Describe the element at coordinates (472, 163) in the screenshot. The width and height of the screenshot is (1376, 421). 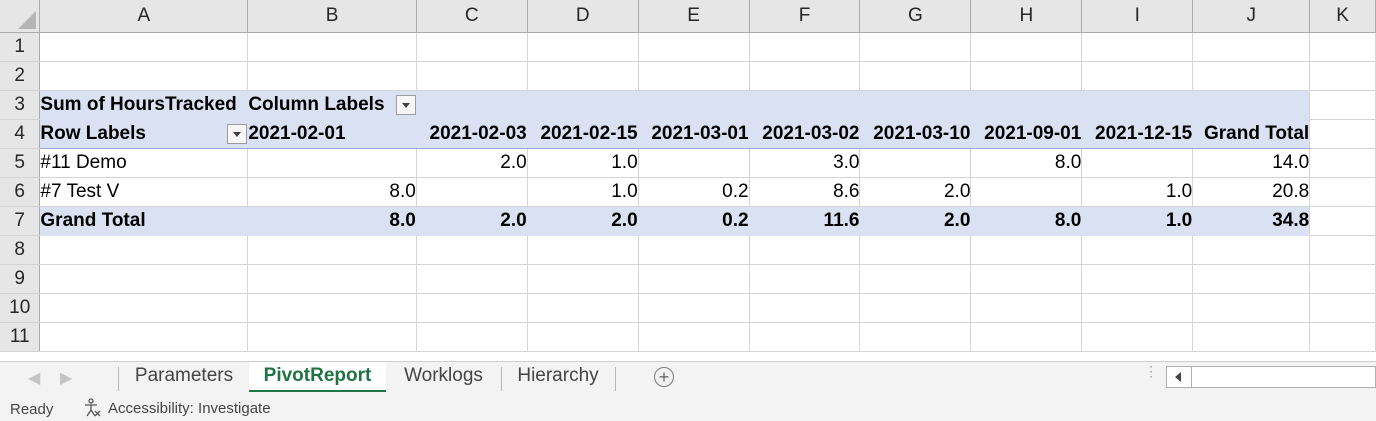
I see `pivot-value-cell: 2.0` at that location.